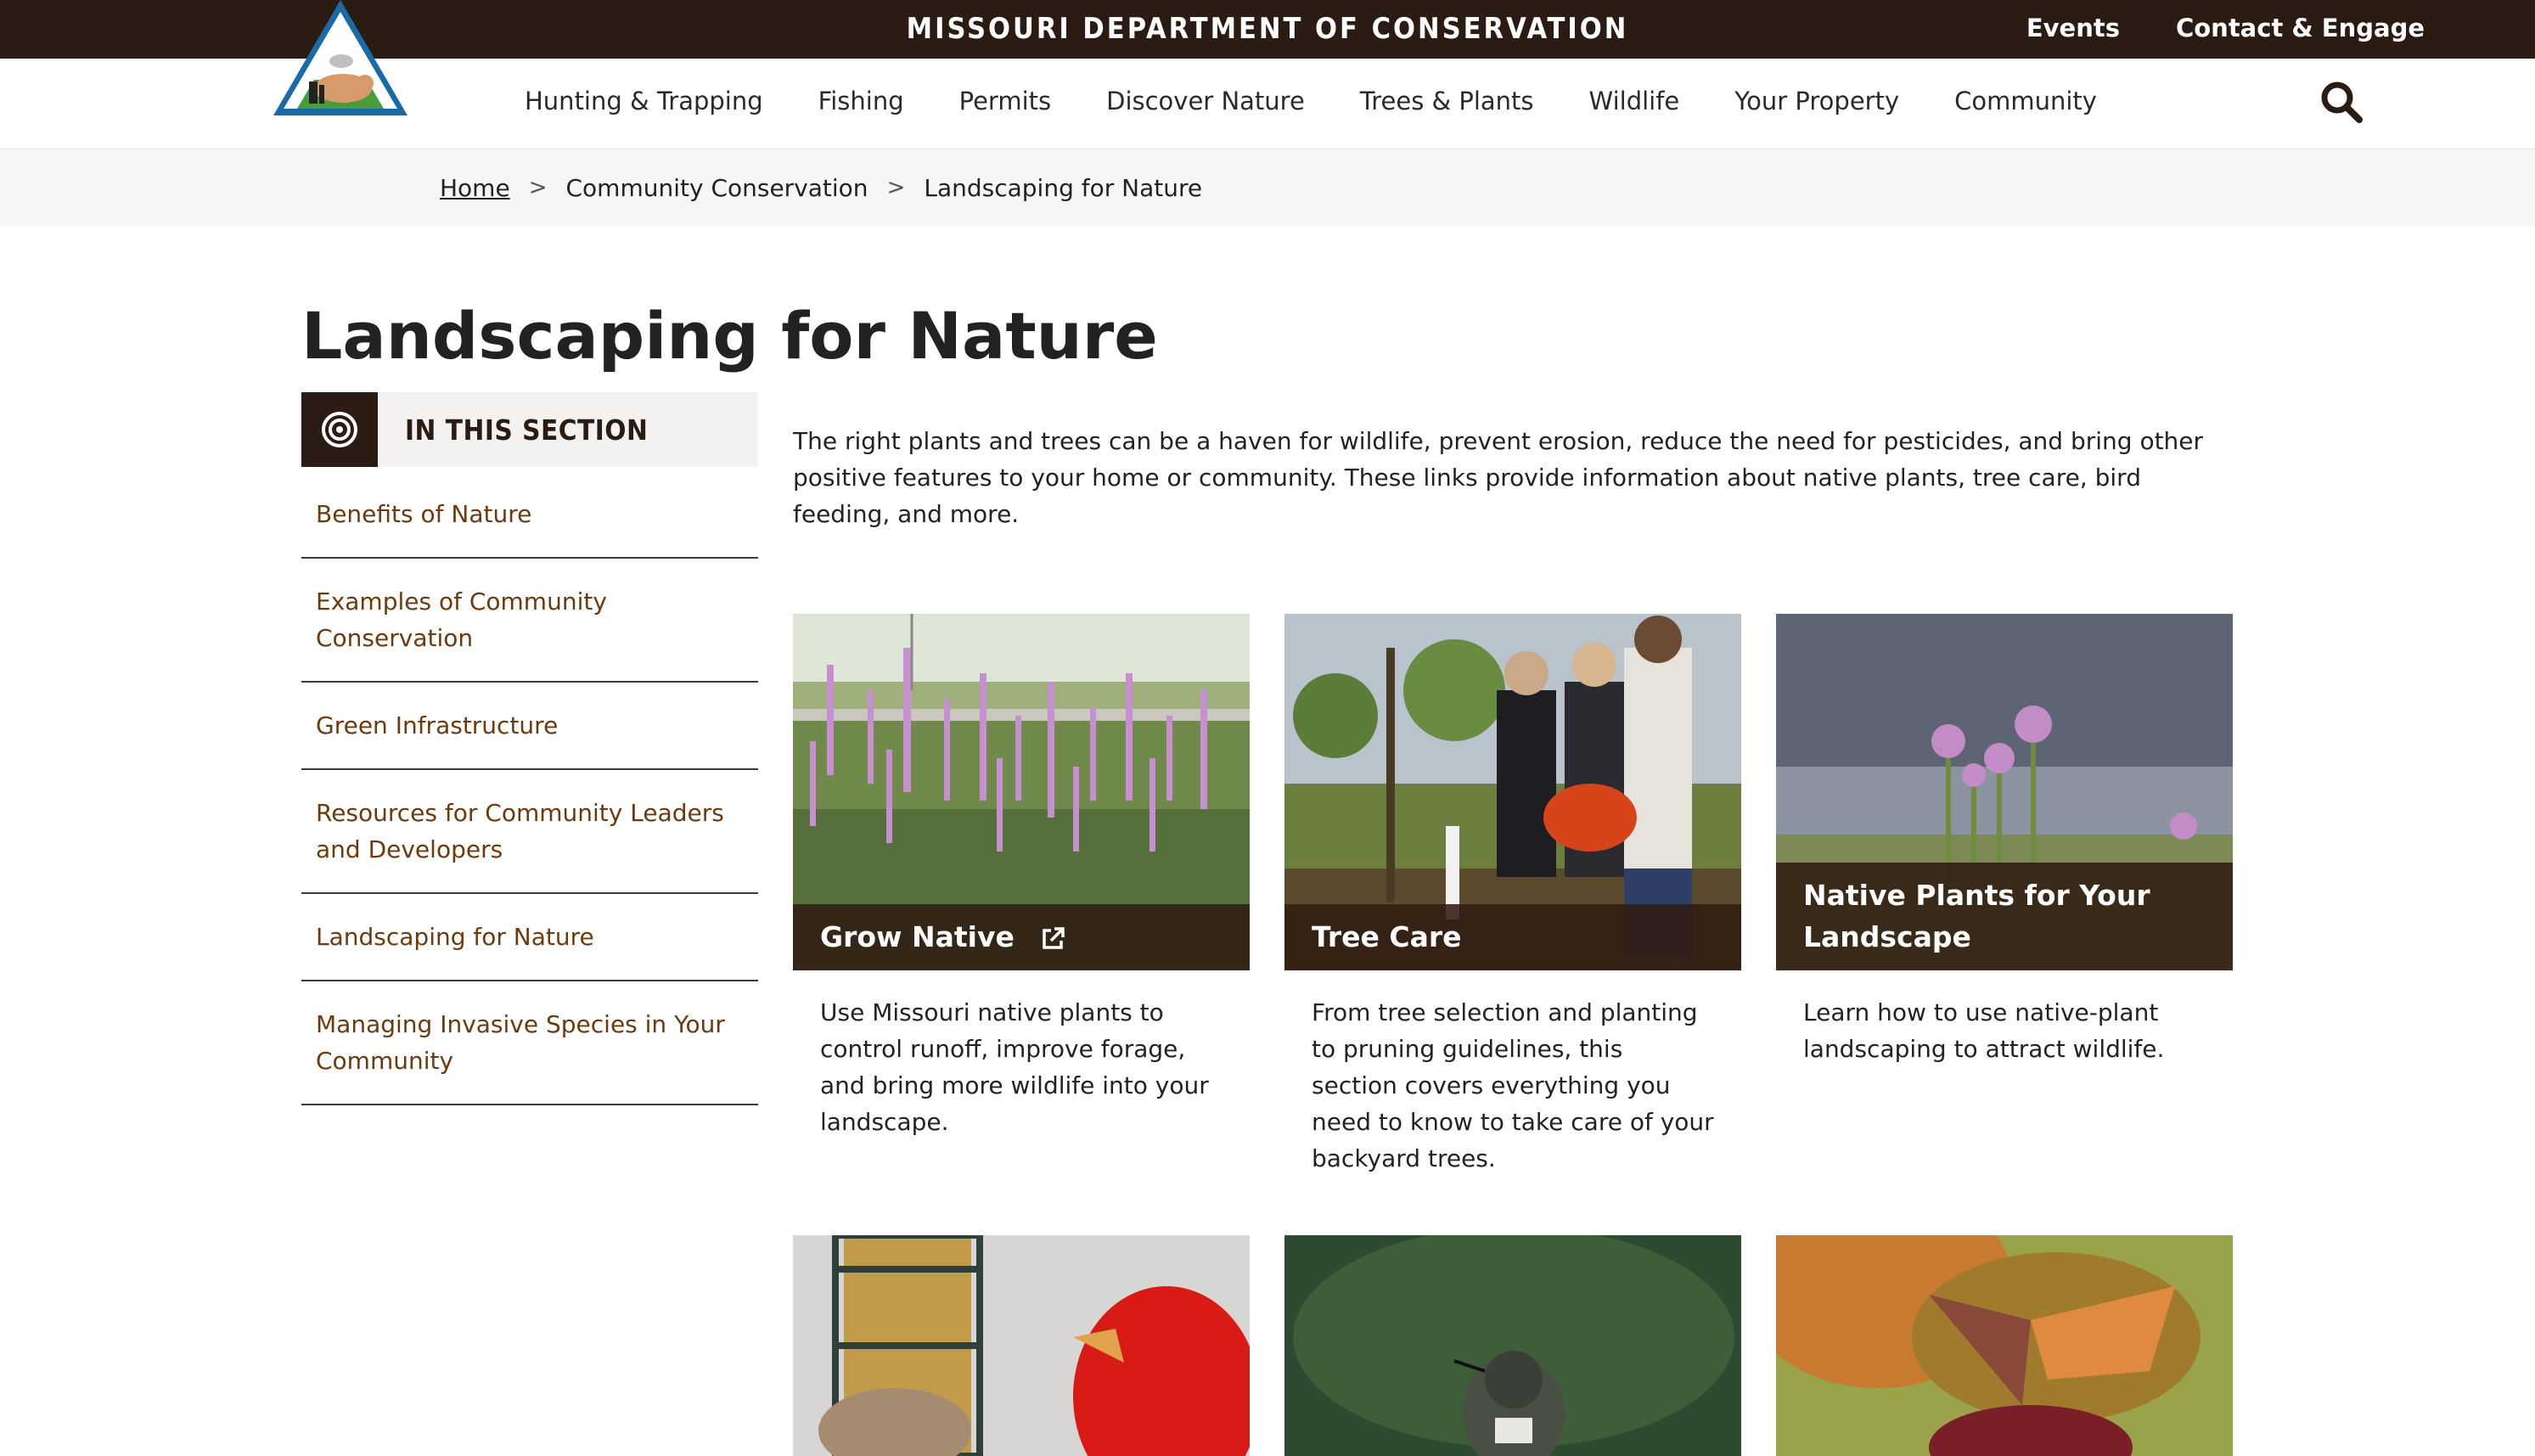 The image size is (2535, 1456). Describe the element at coordinates (861, 101) in the screenshot. I see `nav-item-fishing: Fishing` at that location.